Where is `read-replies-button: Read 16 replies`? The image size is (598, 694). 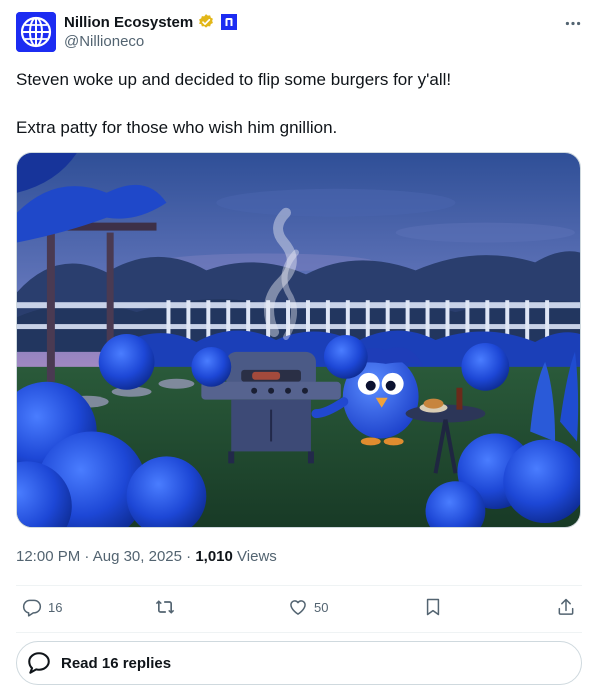 read-replies-button: Read 16 replies is located at coordinates (299, 663).